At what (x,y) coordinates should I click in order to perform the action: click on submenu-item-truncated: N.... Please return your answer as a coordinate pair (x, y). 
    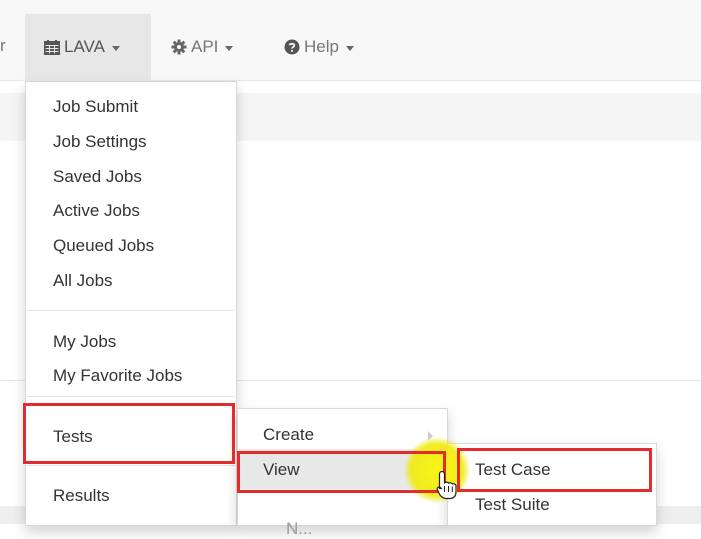
    Looking at the image, I should click on (299, 529).